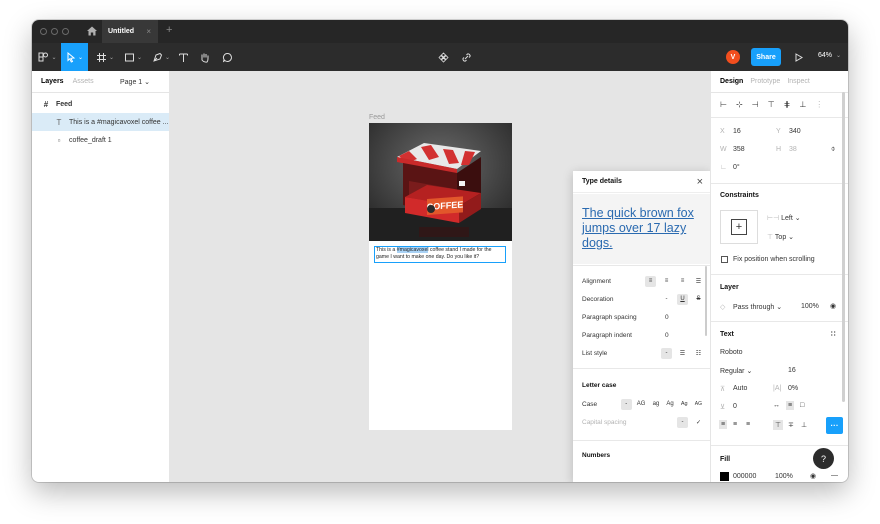  What do you see at coordinates (744, 476) in the screenshot?
I see `fill-hex-input: 000000` at bounding box center [744, 476].